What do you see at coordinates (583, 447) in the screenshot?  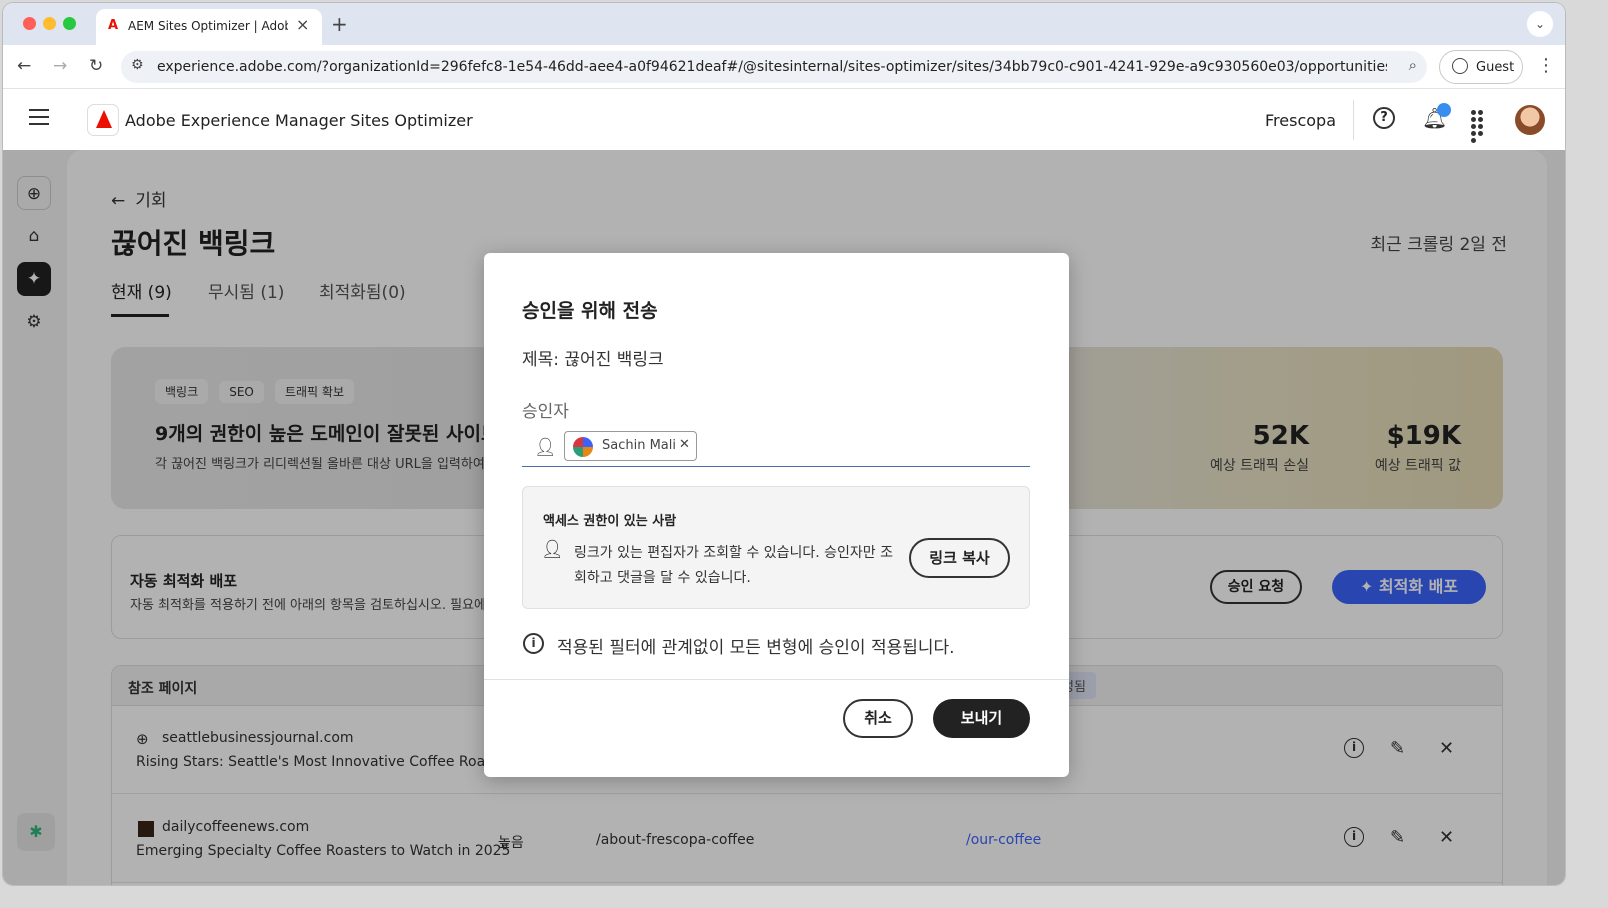 I see `approver-avatar` at bounding box center [583, 447].